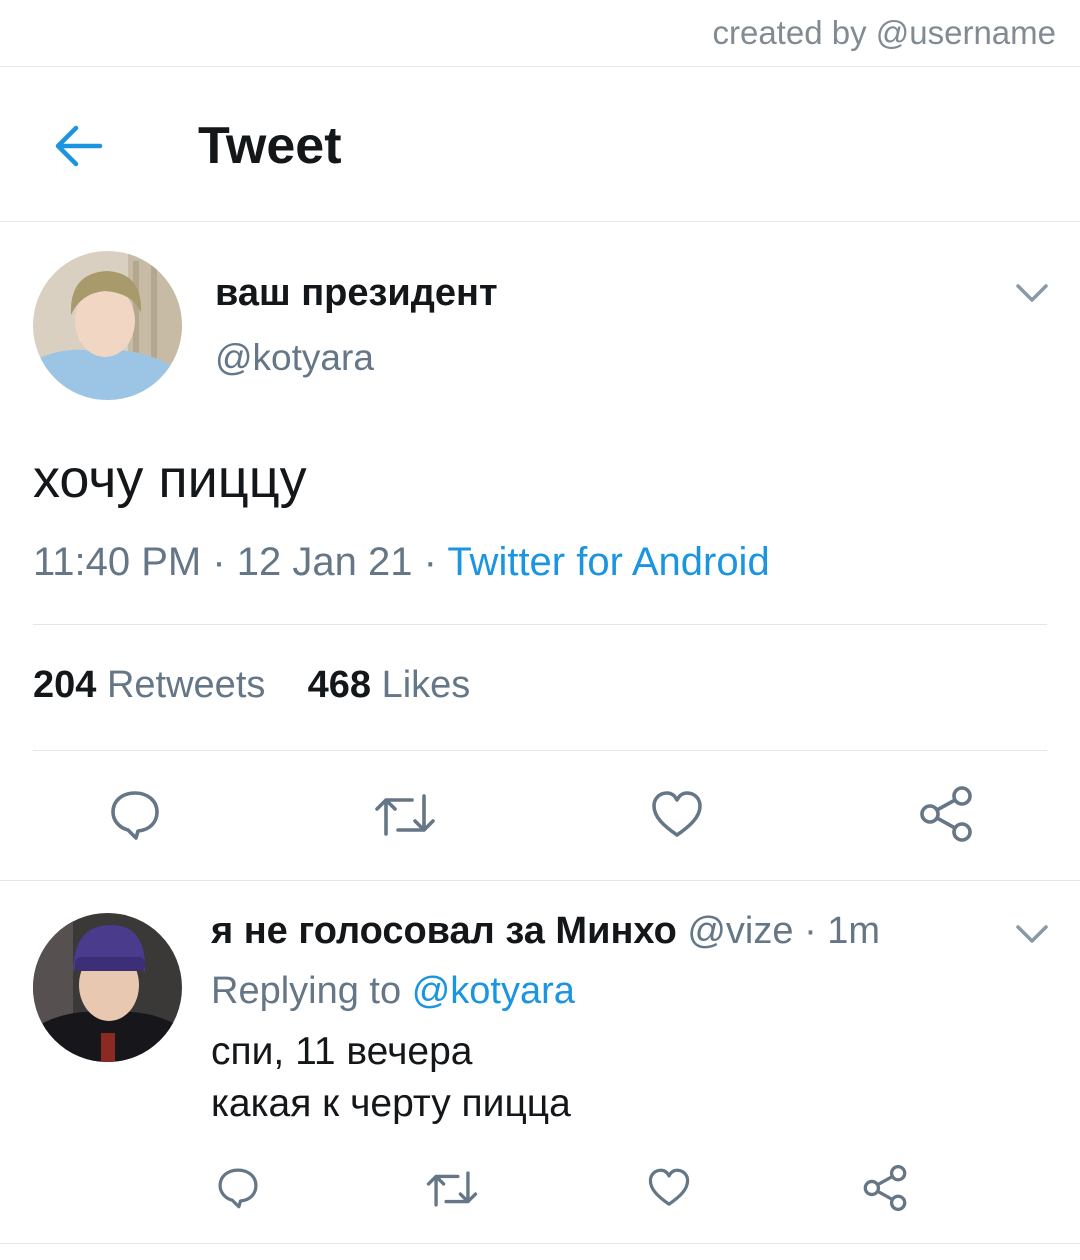  Describe the element at coordinates (391, 1103) in the screenshot. I see `reply-text-line: какая к черту пицца` at that location.